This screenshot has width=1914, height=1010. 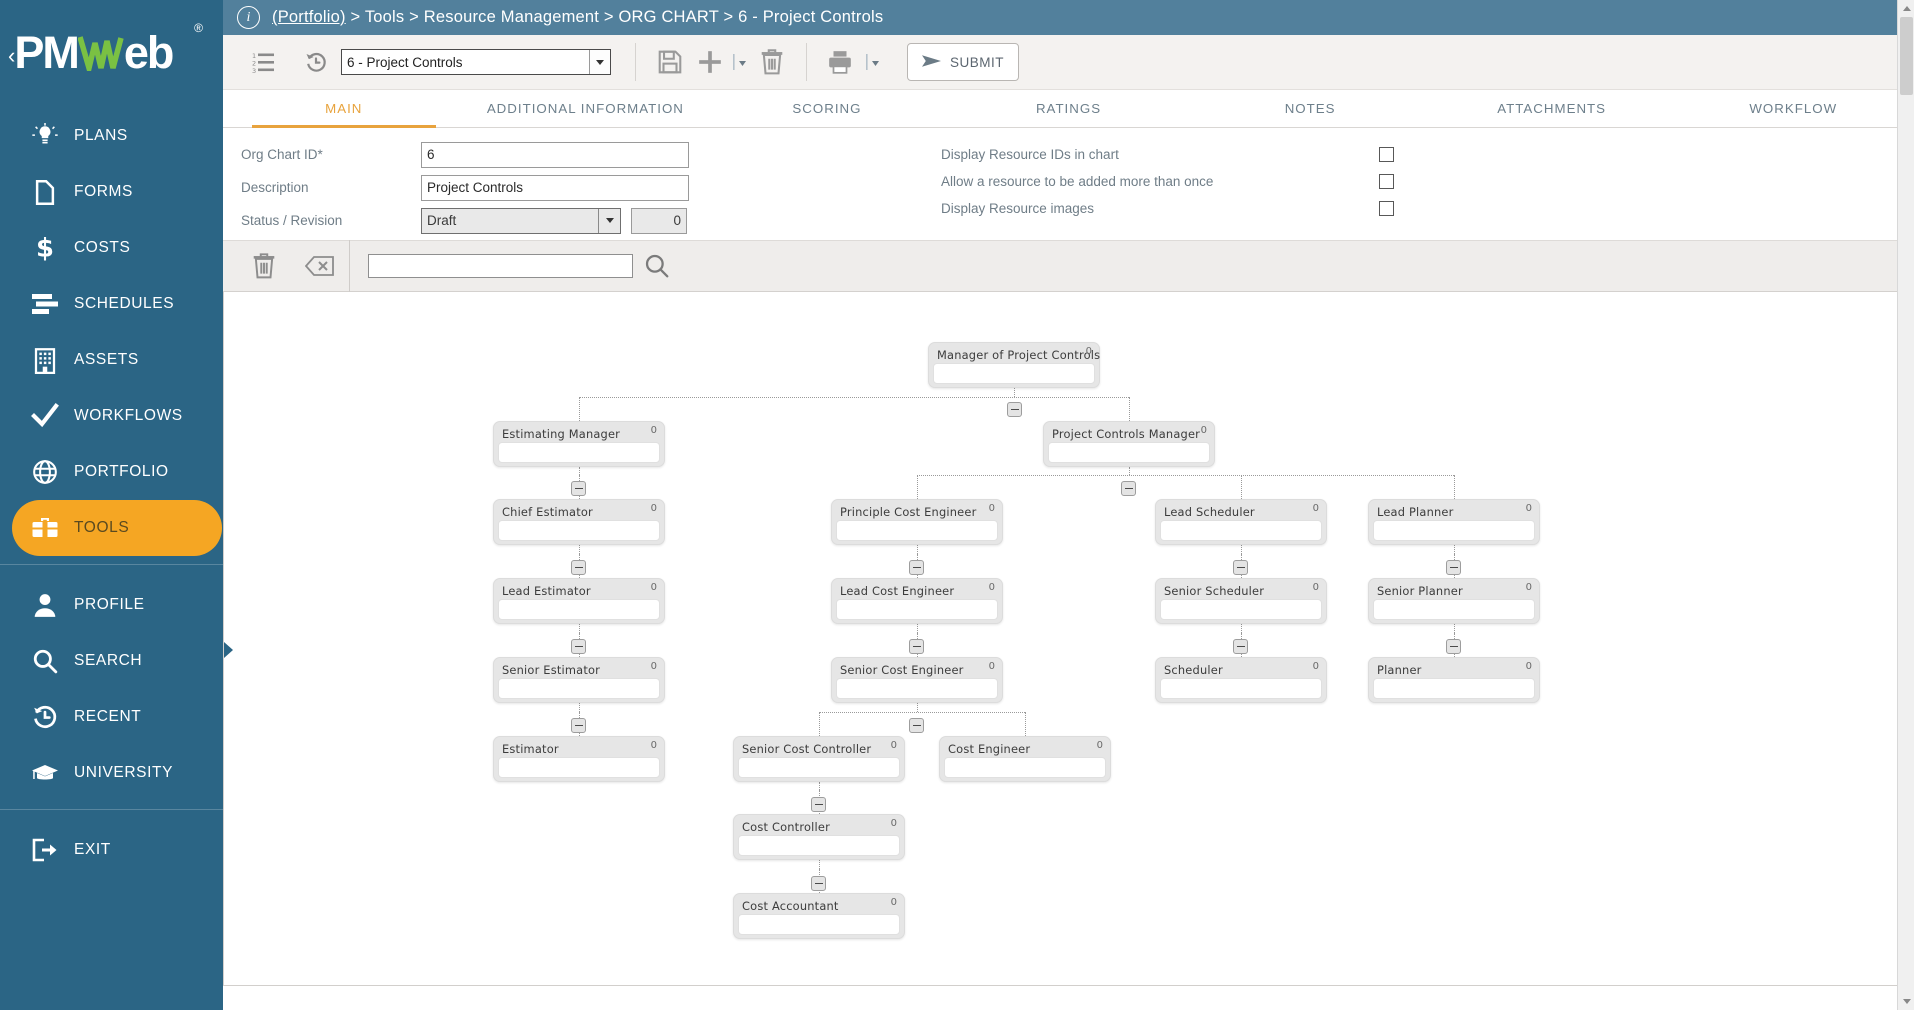 What do you see at coordinates (264, 62) in the screenshot?
I see `numbered-list-icon: 123` at bounding box center [264, 62].